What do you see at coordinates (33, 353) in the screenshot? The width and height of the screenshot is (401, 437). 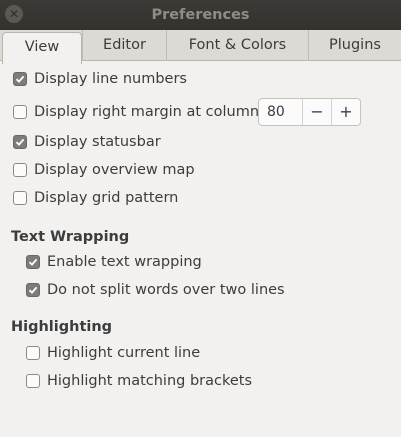 I see `highlight-current-line-checkbox` at bounding box center [33, 353].